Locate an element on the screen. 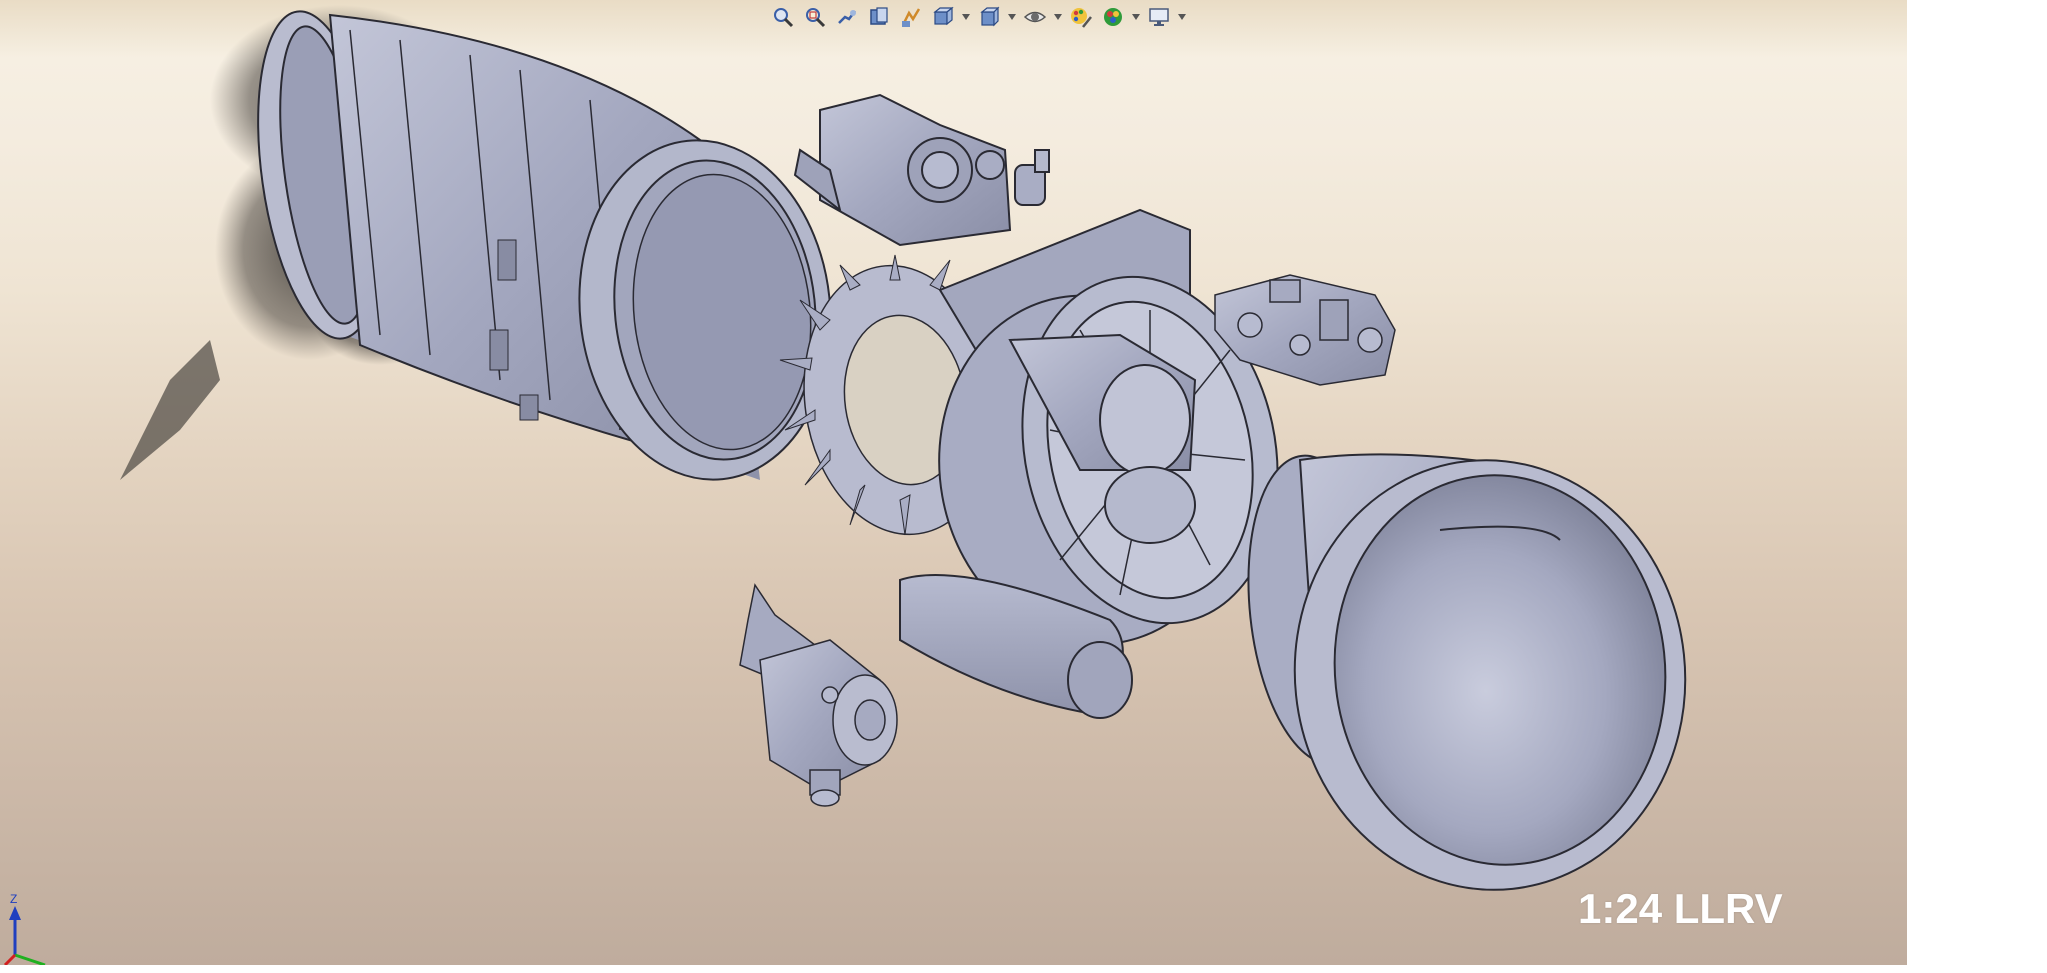  zoom-to-fit-icon is located at coordinates (783, 17).